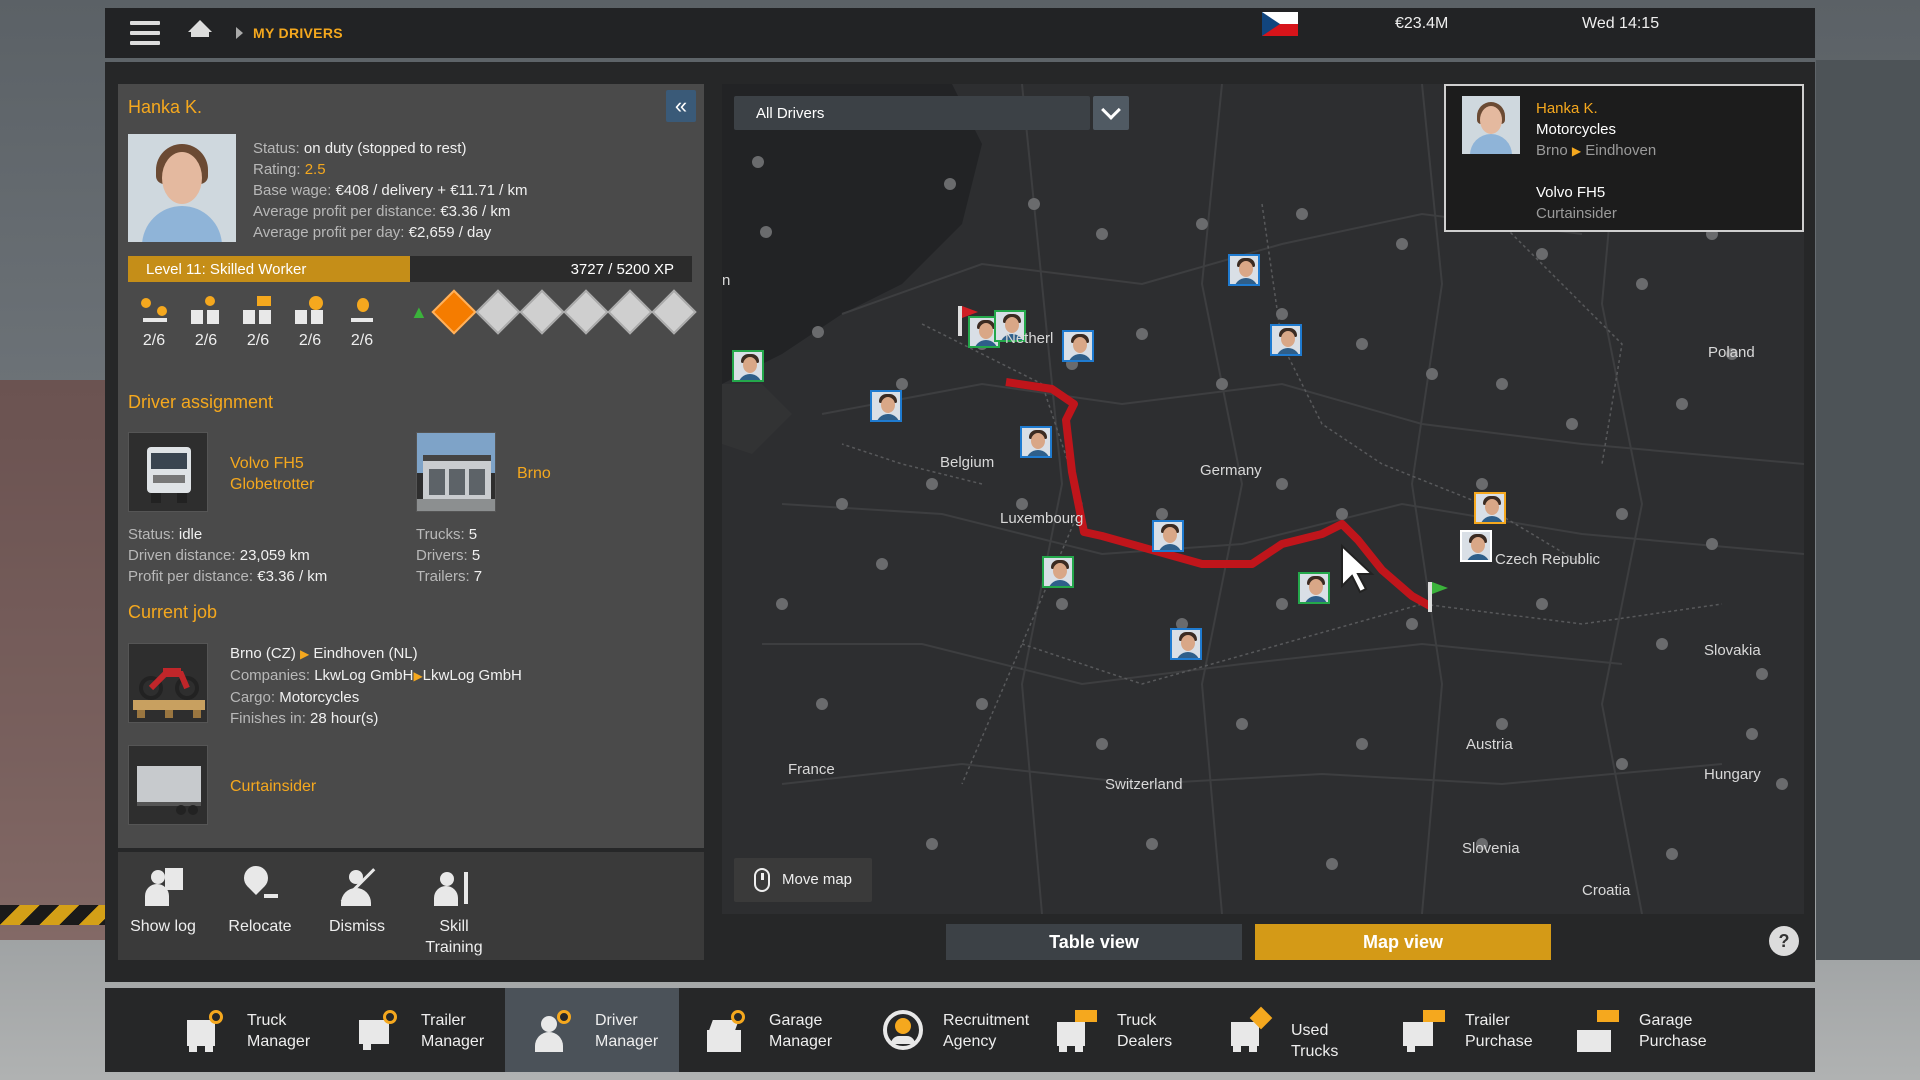  I want to click on dismiss-button: Dismiss, so click(357, 900).